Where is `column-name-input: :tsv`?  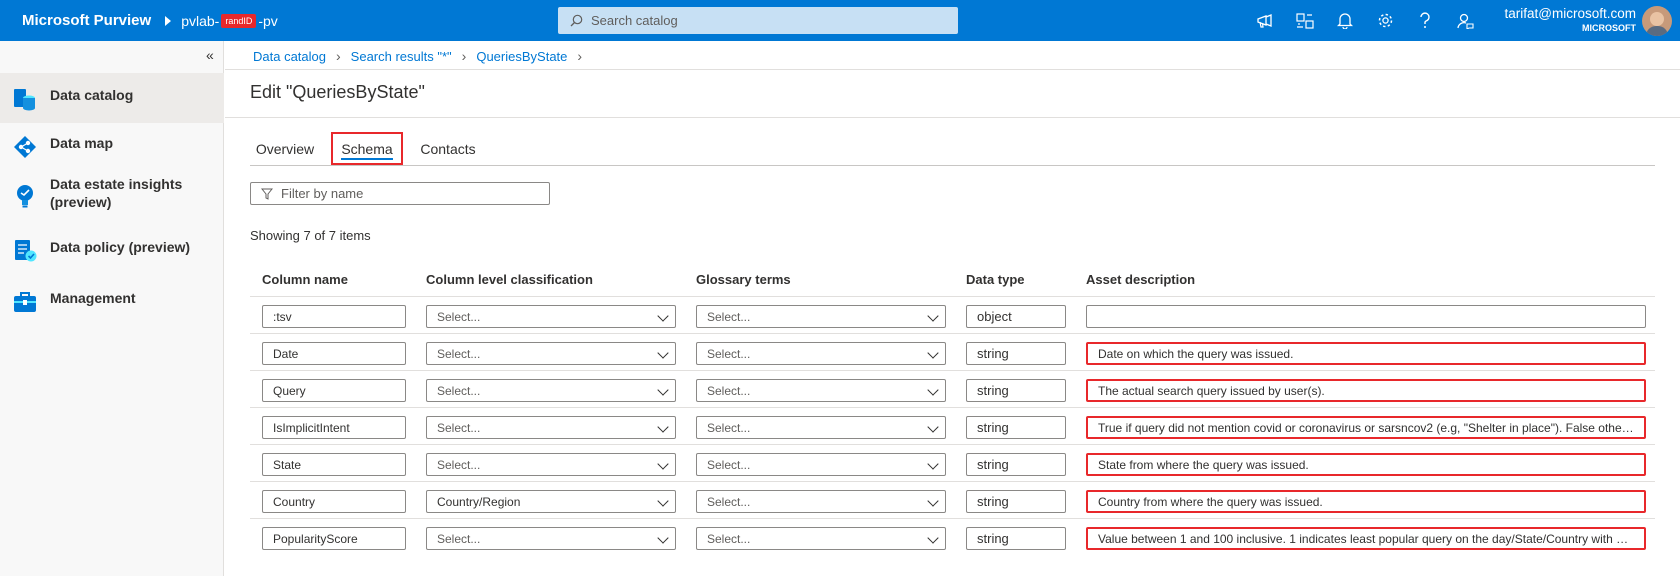
column-name-input: :tsv is located at coordinates (334, 316).